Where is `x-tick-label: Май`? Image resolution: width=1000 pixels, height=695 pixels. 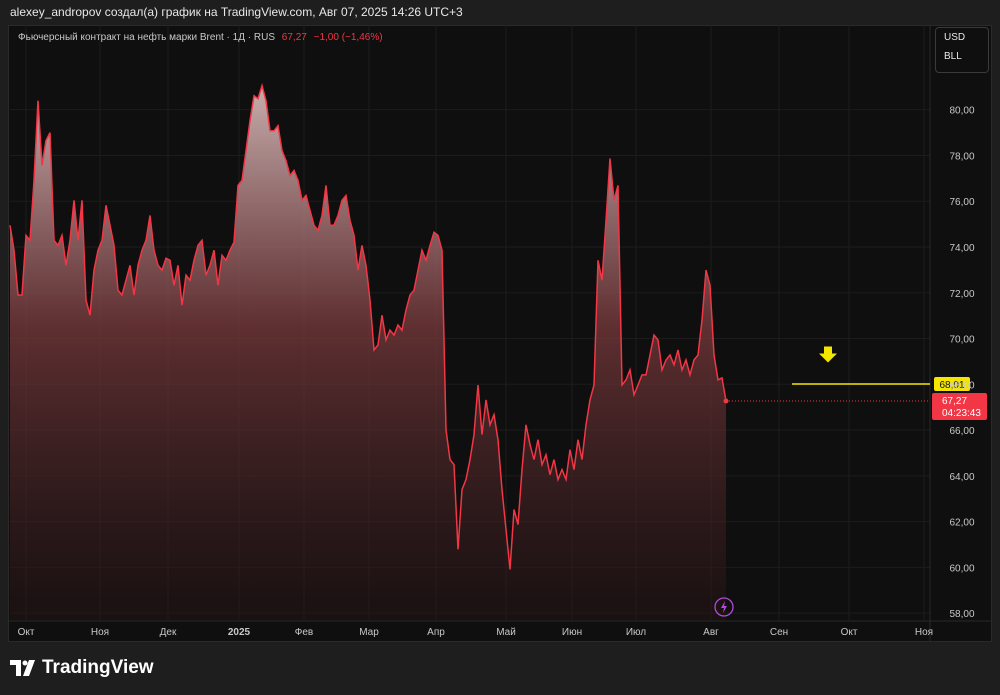
x-tick-label: Май is located at coordinates (506, 632).